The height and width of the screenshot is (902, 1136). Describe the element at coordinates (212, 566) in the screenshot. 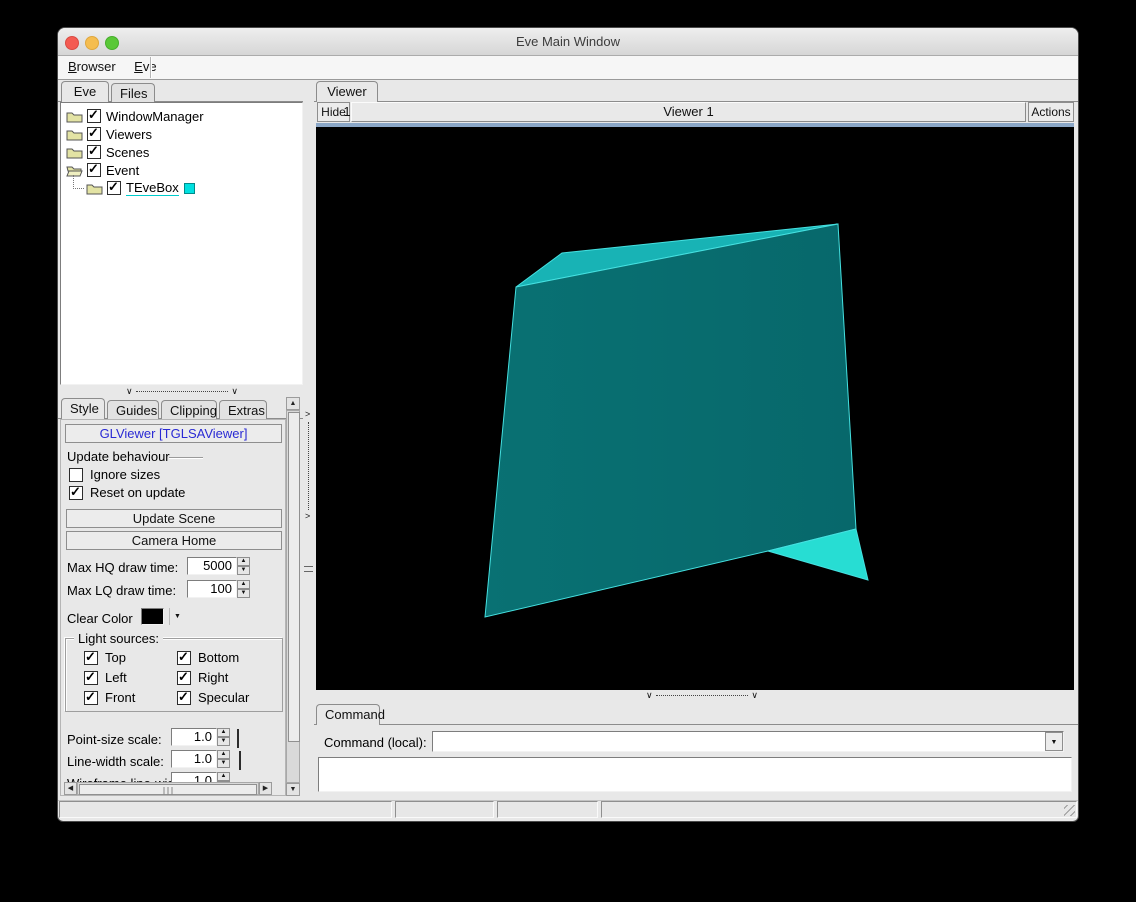

I see `max-hq-field: 5000` at that location.